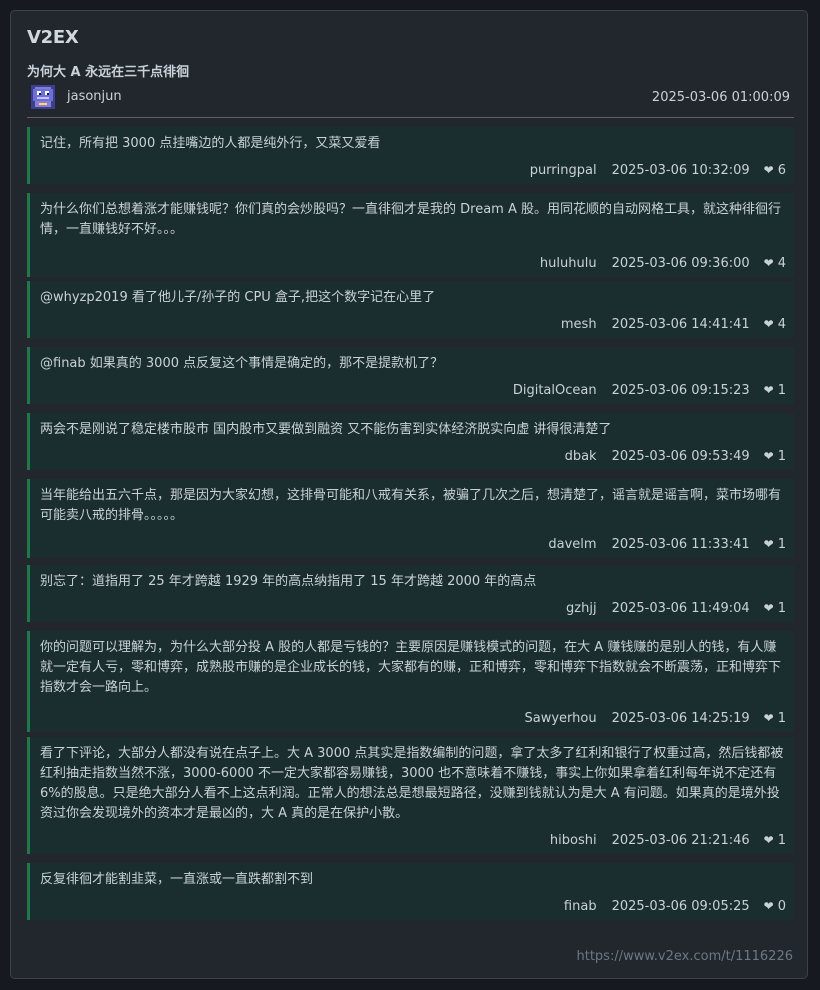 This screenshot has width=820, height=990. Describe the element at coordinates (555, 390) in the screenshot. I see `reply-user: DigitalOcean` at that location.